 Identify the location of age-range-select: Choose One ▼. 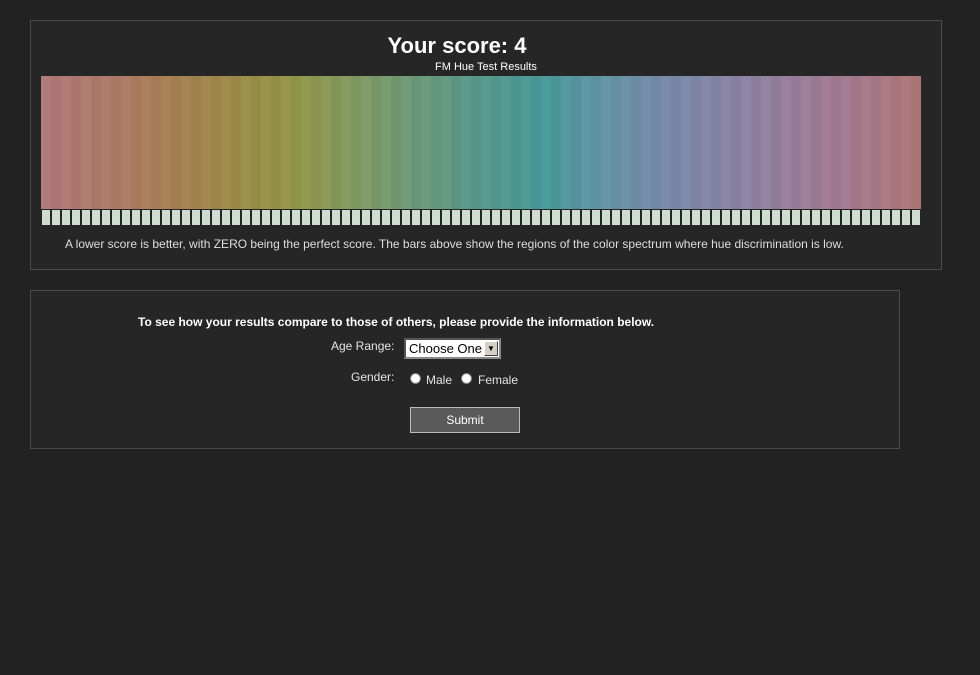
(452, 348).